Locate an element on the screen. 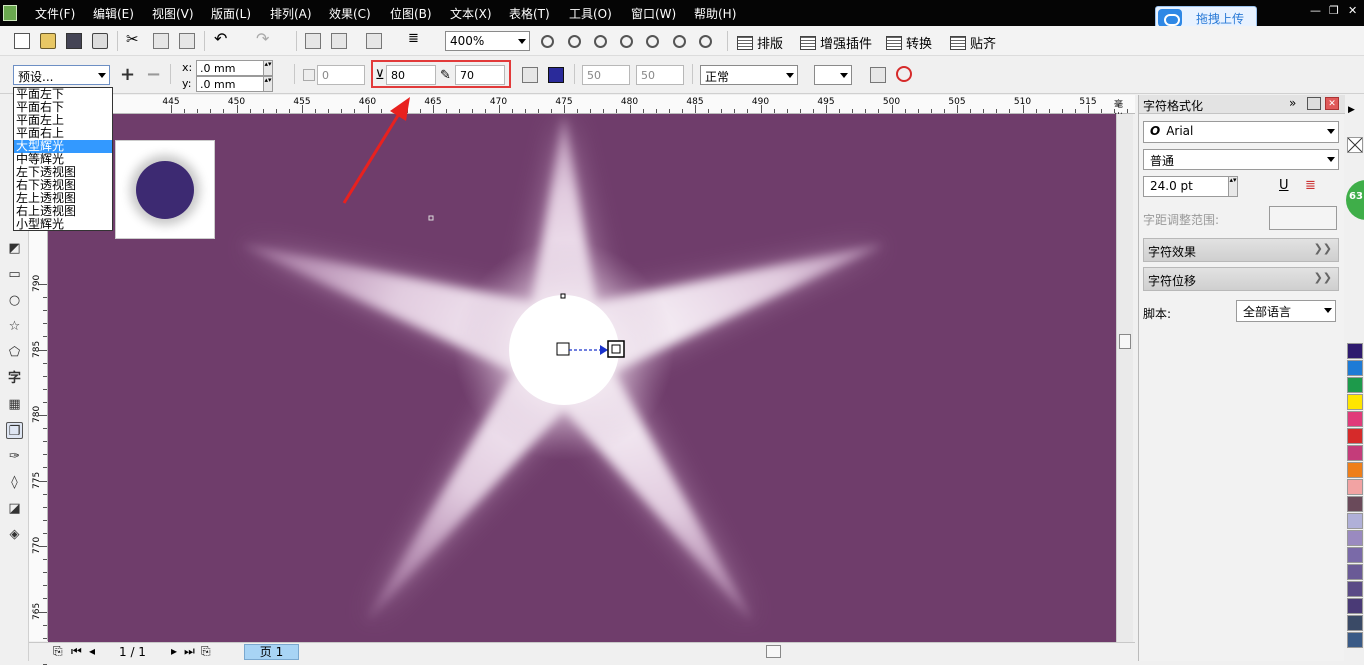  last-page-icon: ⏭ is located at coordinates (189, 651).